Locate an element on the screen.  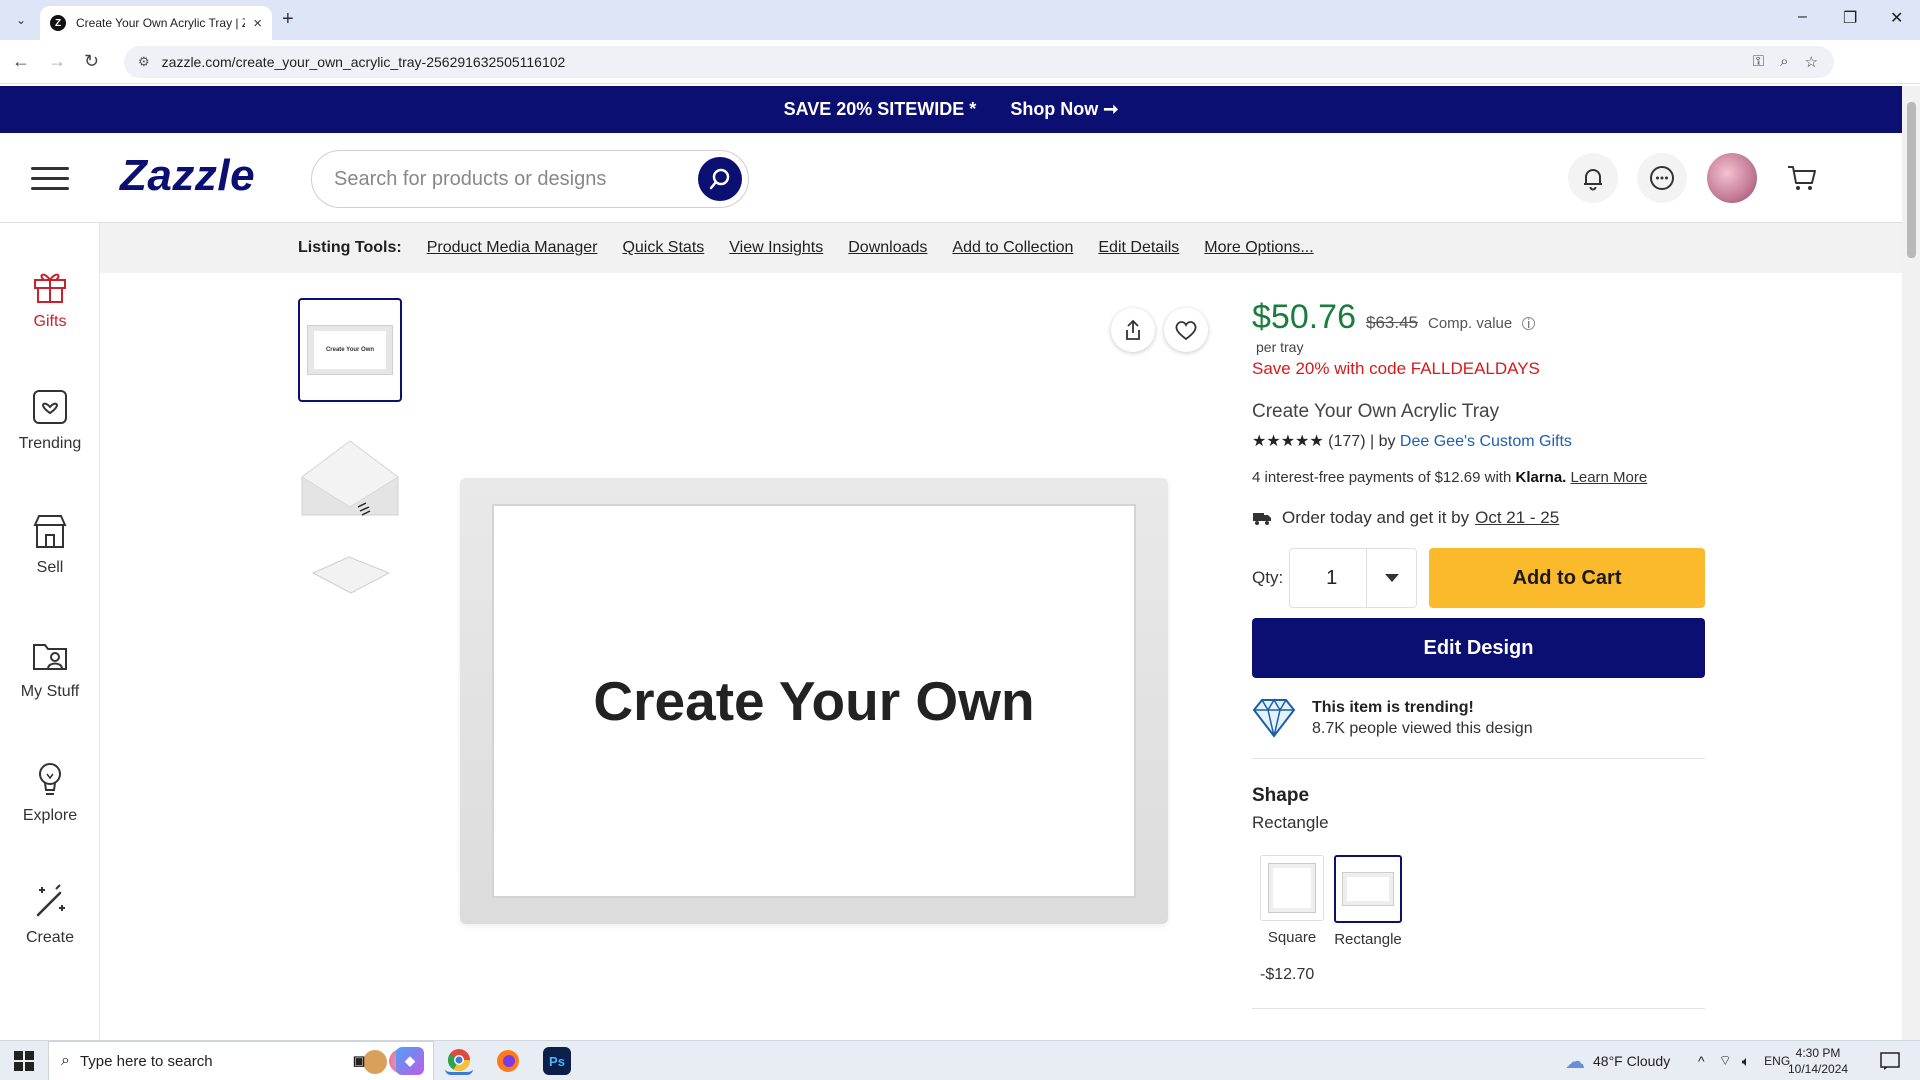
shape-option-rectangle: Rectangle is located at coordinates (1368, 901).